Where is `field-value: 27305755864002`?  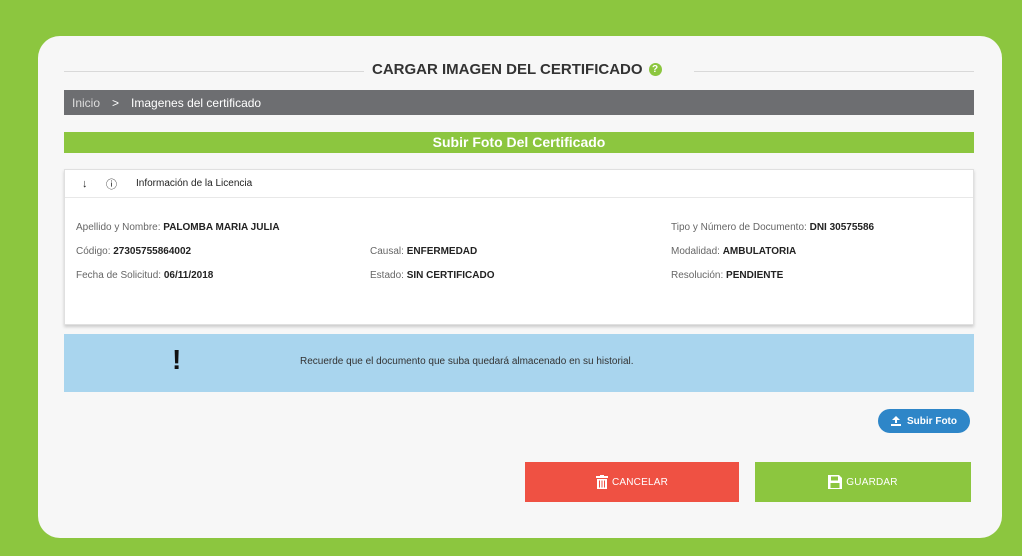
field-value: 27305755864002 is located at coordinates (152, 251).